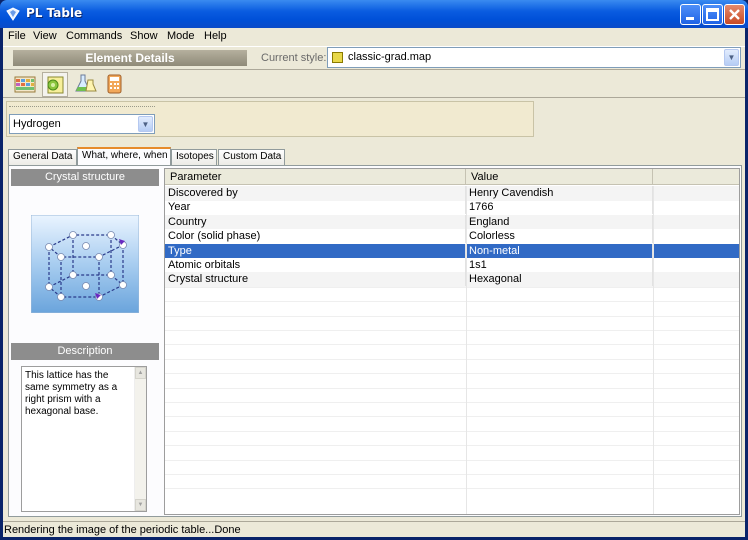 The image size is (748, 540). Describe the element at coordinates (45, 36) in the screenshot. I see `menu-view: View` at that location.